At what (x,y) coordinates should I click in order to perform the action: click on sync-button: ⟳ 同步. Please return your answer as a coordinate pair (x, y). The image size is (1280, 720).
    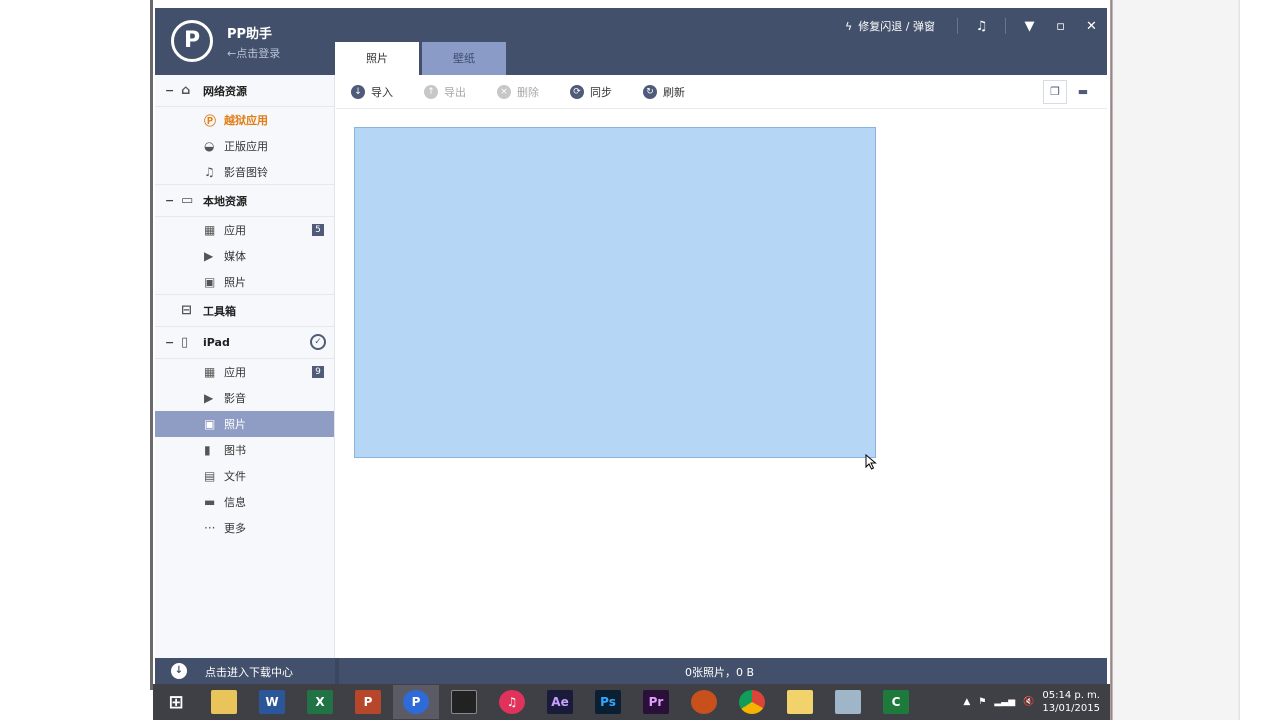
    Looking at the image, I should click on (591, 92).